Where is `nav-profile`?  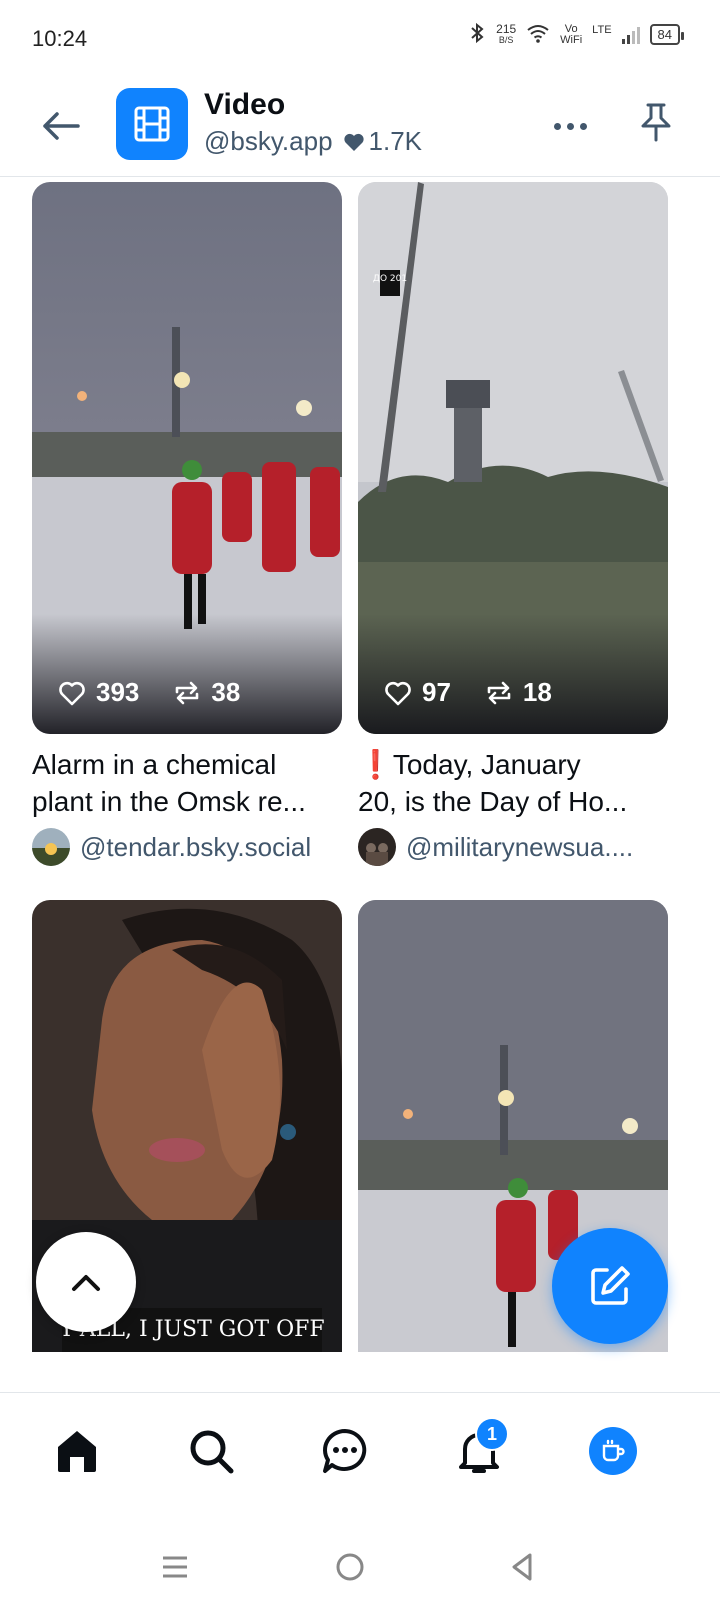 nav-profile is located at coordinates (613, 1451).